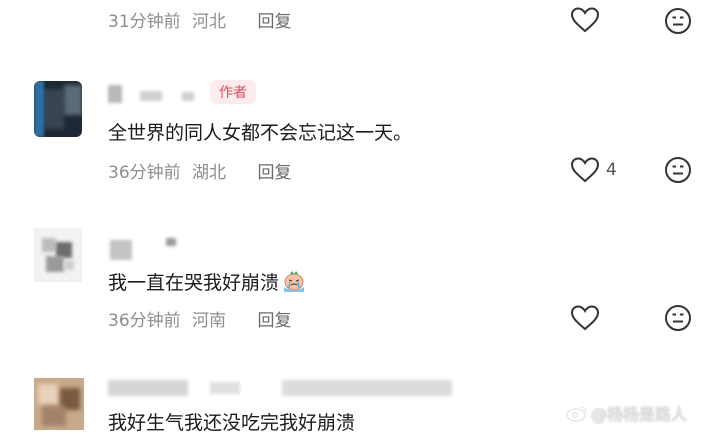 Image resolution: width=720 pixels, height=435 pixels. I want to click on comment-text: 我一直在哭我好崩溃, so click(207, 281).